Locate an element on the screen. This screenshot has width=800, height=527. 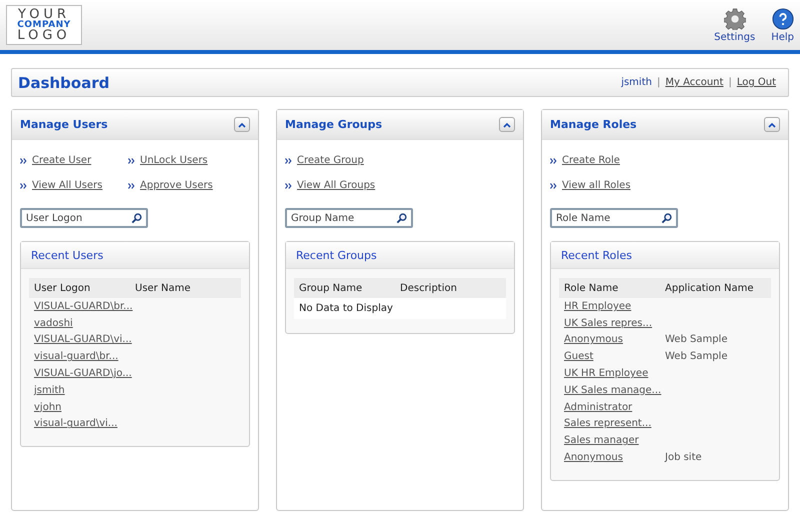
action-link: UnLock Users is located at coordinates (174, 160).